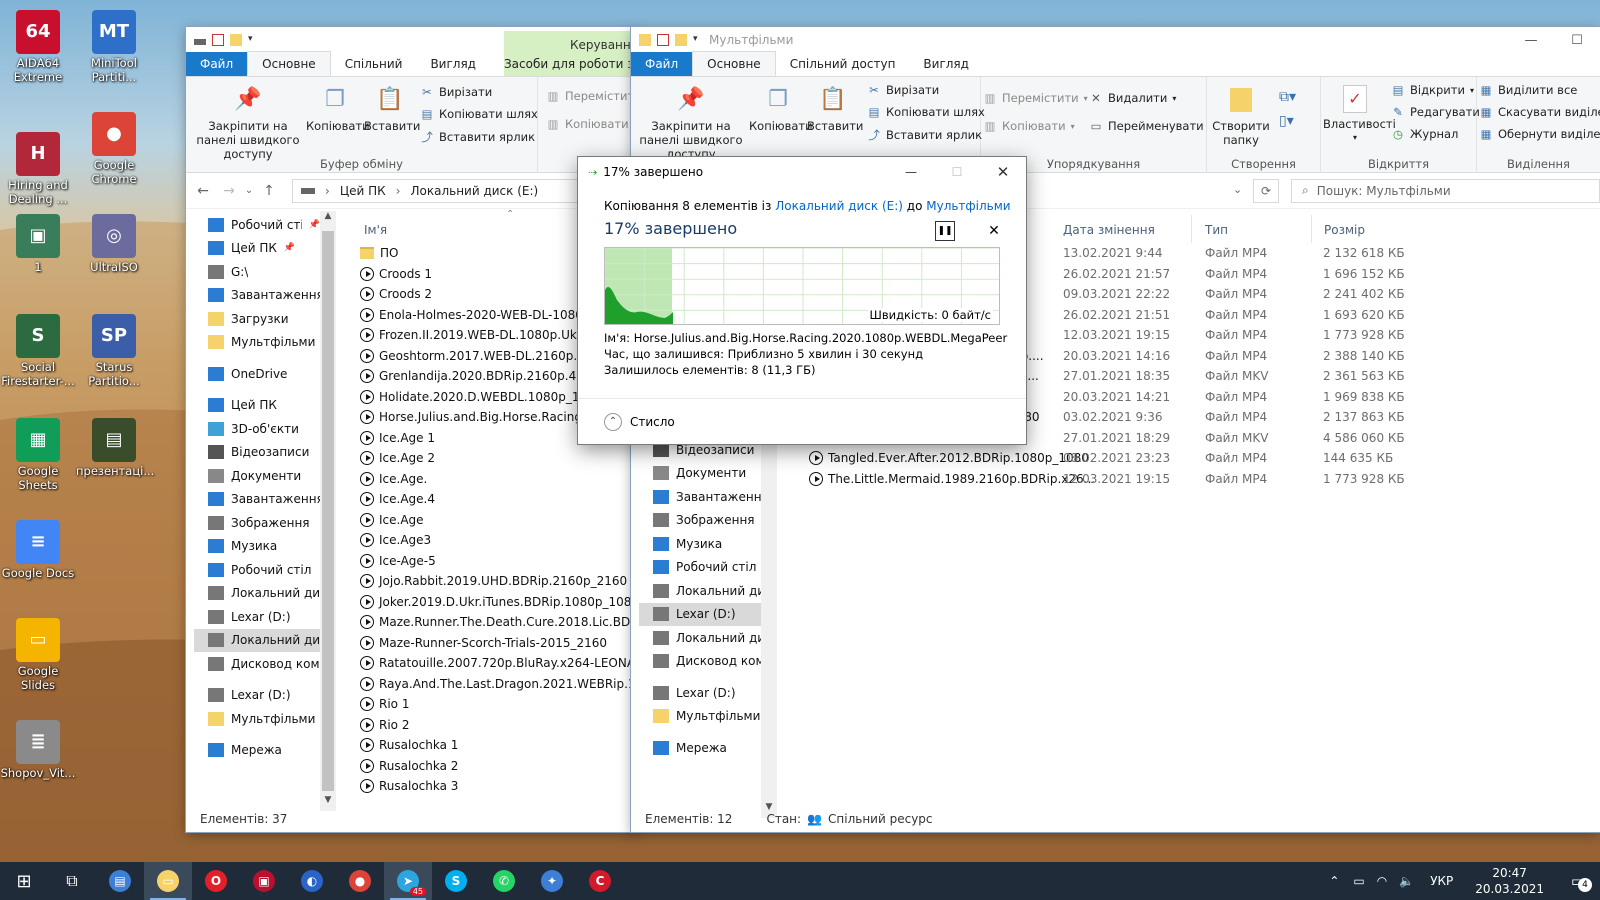 The width and height of the screenshot is (1600, 900). What do you see at coordinates (257, 429) in the screenshot?
I see `nav-item: 3D-об'єкти` at bounding box center [257, 429].